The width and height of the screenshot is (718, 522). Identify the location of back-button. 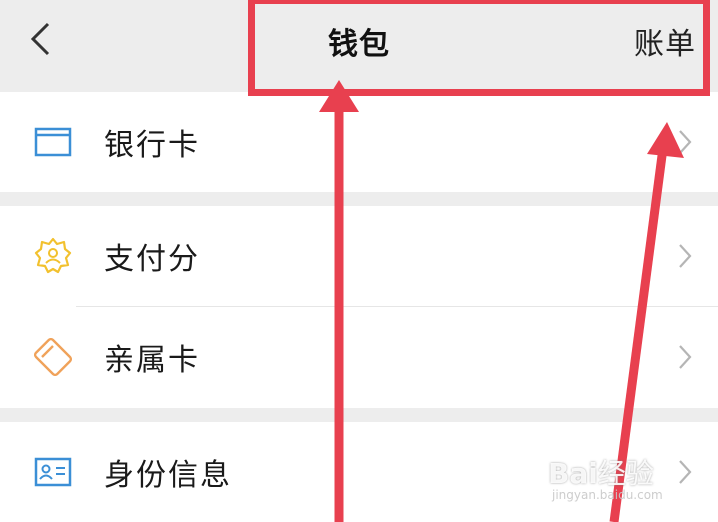
(40, 39).